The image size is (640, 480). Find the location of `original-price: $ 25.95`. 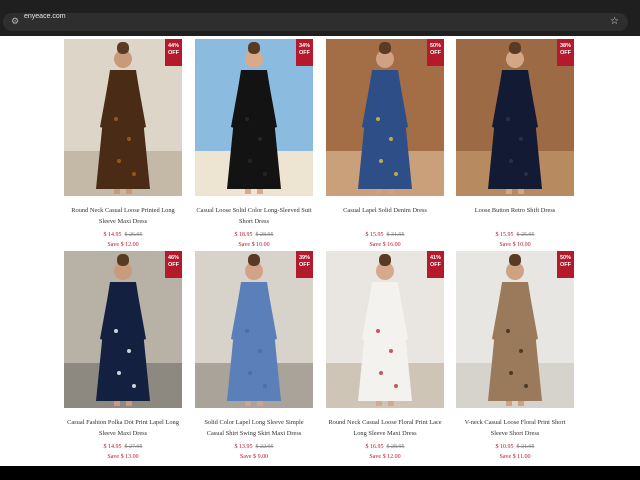

original-price: $ 25.95 is located at coordinates (525, 235).